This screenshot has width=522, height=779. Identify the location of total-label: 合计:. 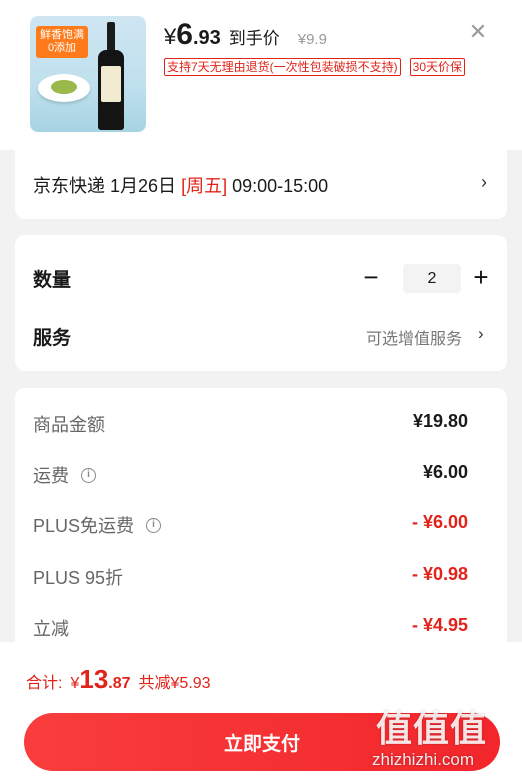
(44, 683).